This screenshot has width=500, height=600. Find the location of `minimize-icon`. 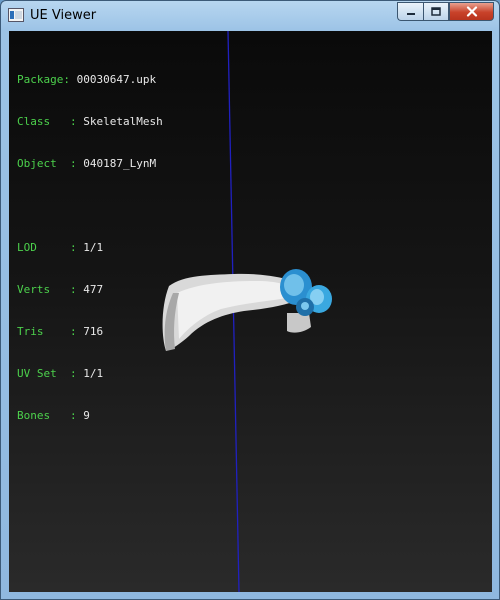

minimize-icon is located at coordinates (410, 13).